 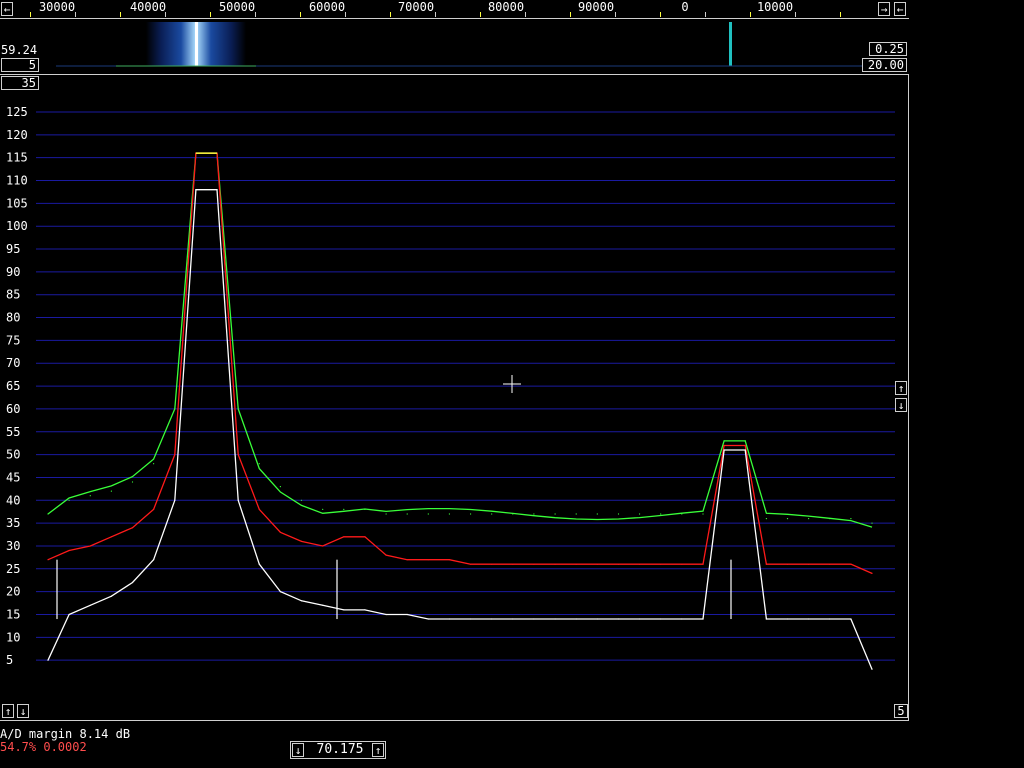 What do you see at coordinates (43, 747) in the screenshot?
I see `percent-status: 54.7% 0.0002` at bounding box center [43, 747].